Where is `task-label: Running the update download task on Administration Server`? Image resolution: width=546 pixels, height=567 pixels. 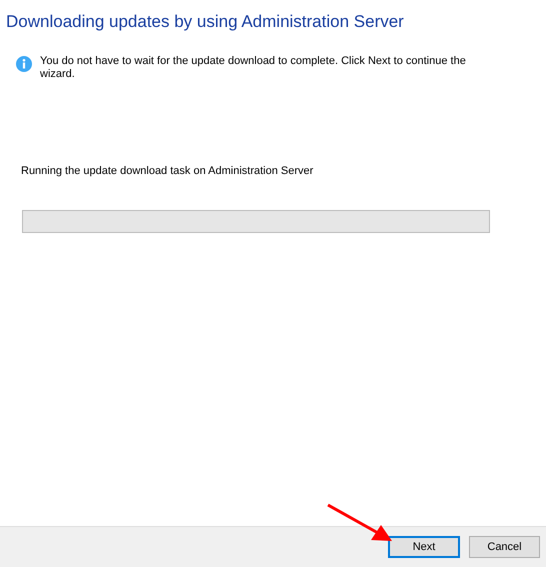 task-label: Running the update download task on Administration Server is located at coordinates (167, 171).